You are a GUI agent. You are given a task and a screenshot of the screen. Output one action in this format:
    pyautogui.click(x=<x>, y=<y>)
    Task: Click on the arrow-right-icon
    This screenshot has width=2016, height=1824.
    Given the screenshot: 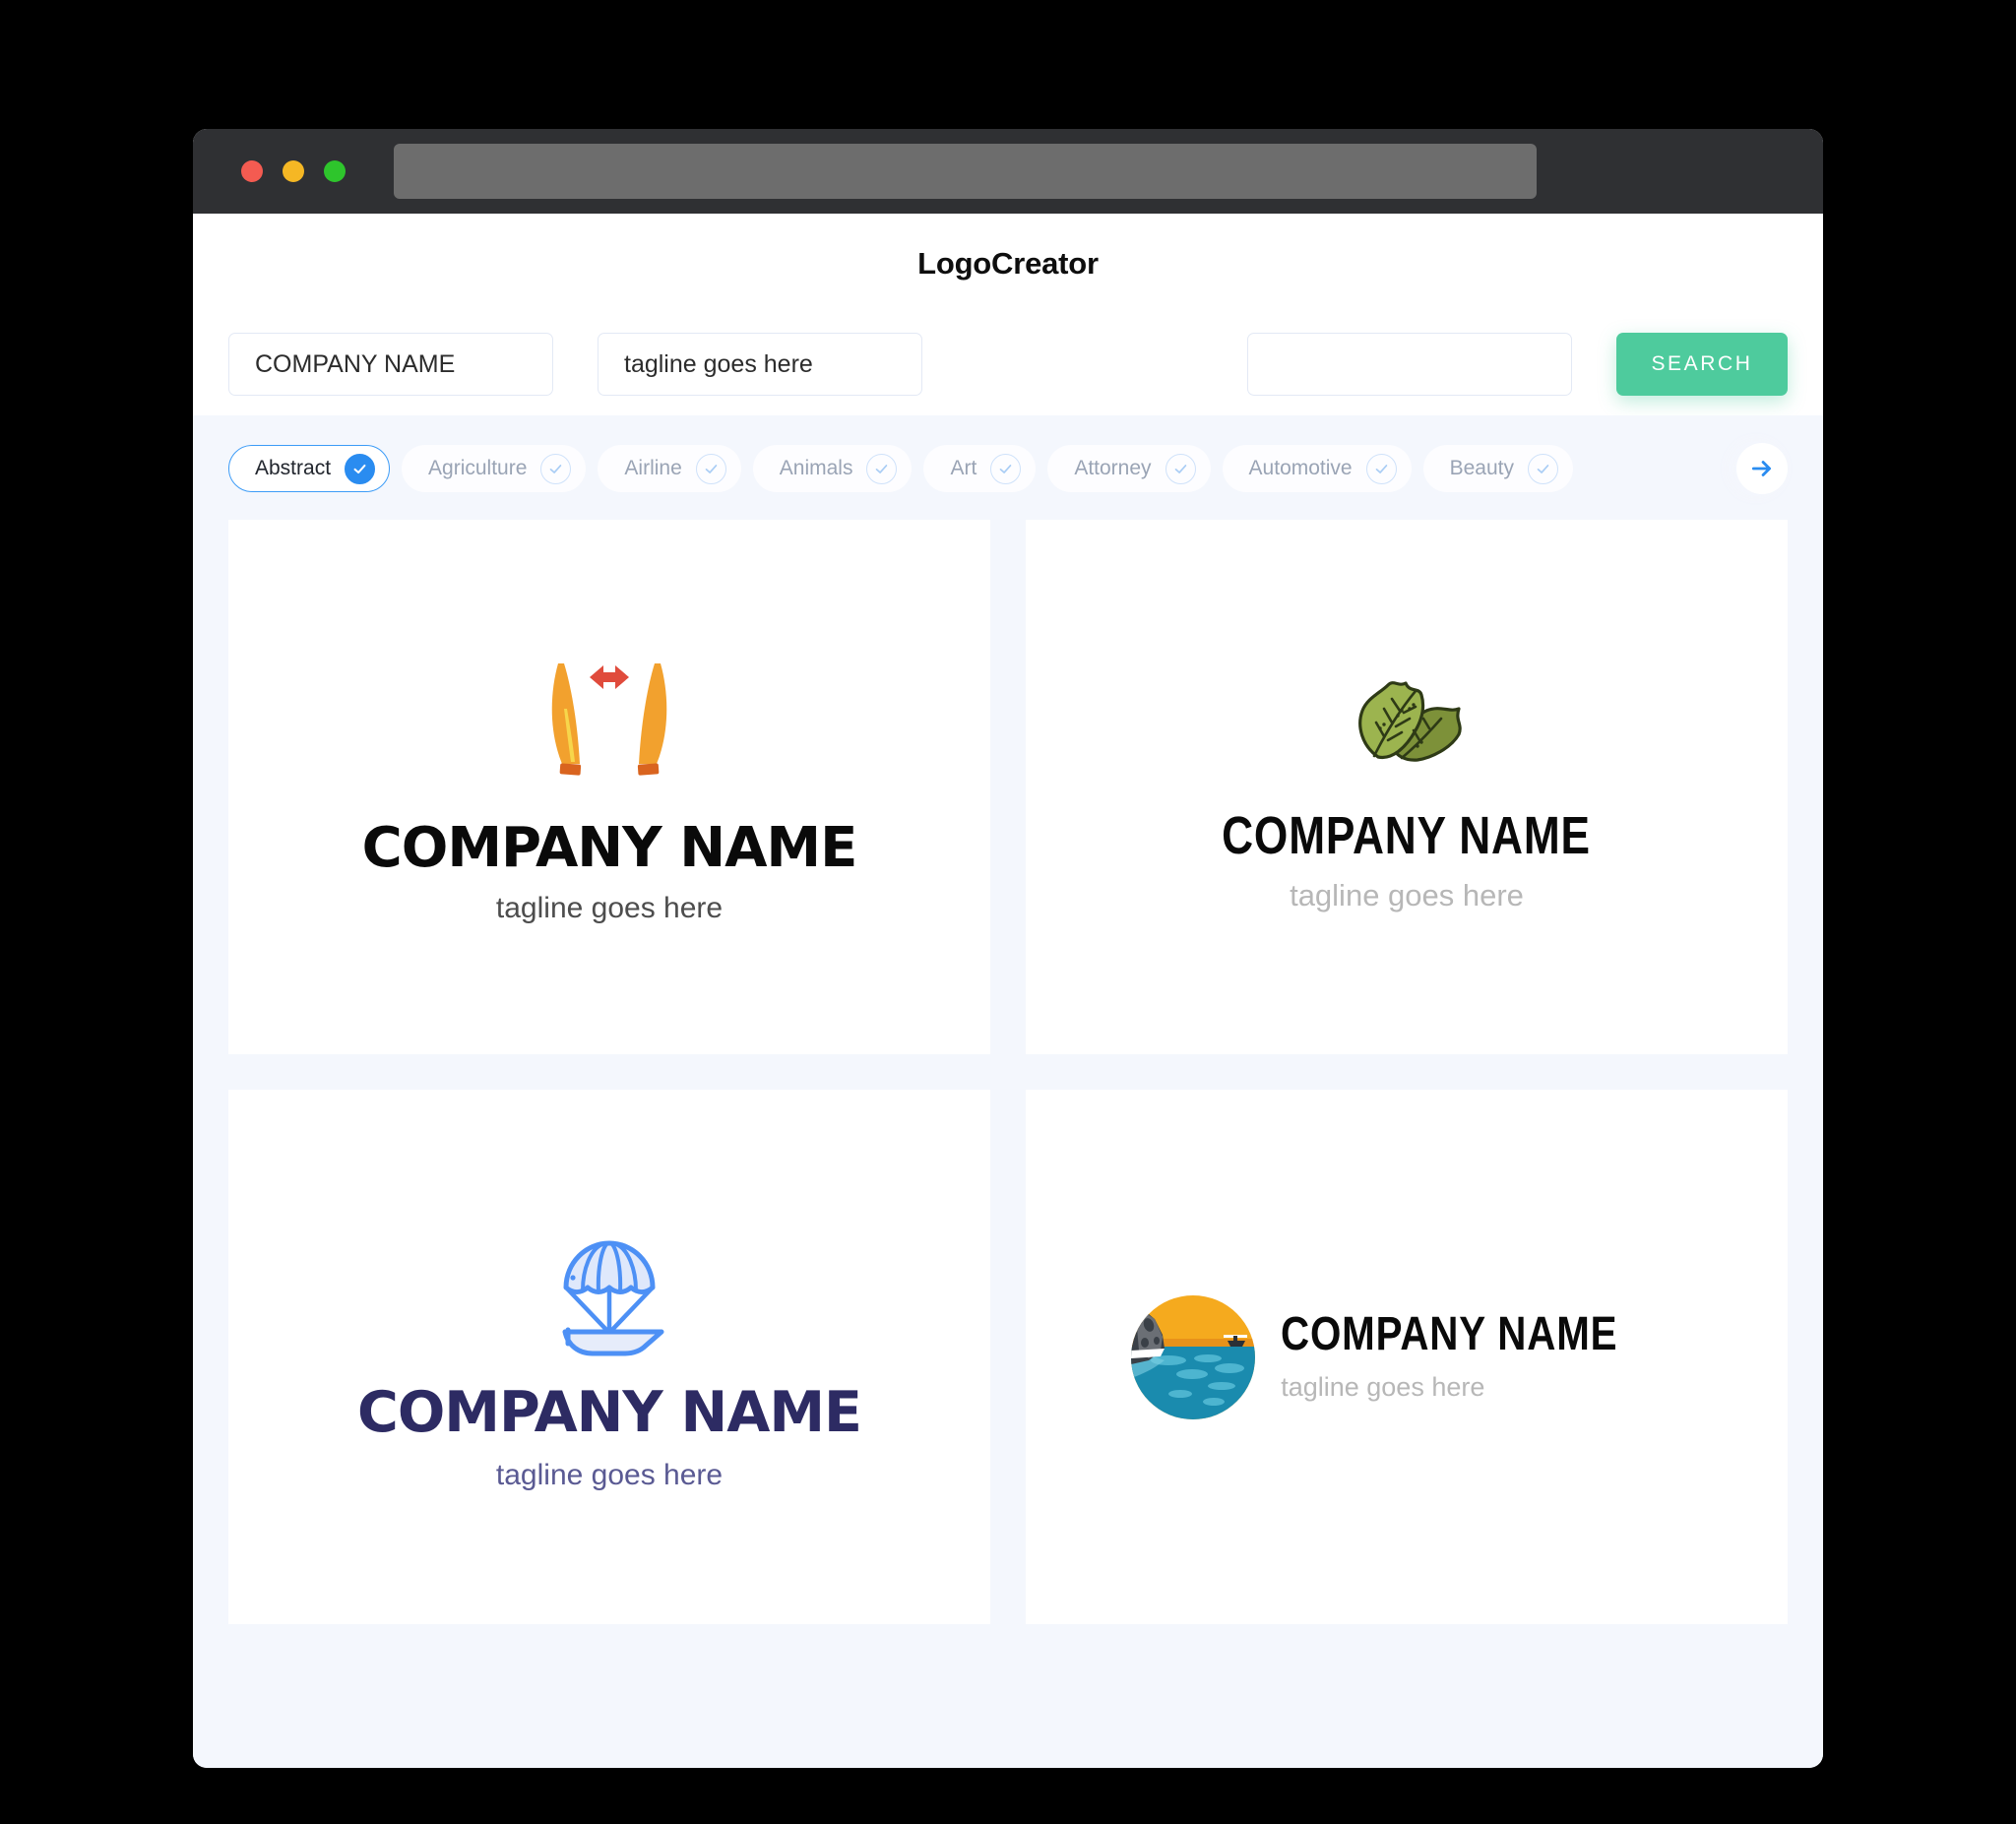 What is the action you would take?
    pyautogui.click(x=1761, y=468)
    